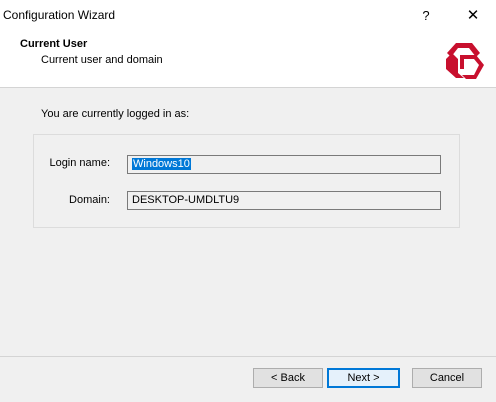 The image size is (496, 402). I want to click on close-button: ✕, so click(473, 15).